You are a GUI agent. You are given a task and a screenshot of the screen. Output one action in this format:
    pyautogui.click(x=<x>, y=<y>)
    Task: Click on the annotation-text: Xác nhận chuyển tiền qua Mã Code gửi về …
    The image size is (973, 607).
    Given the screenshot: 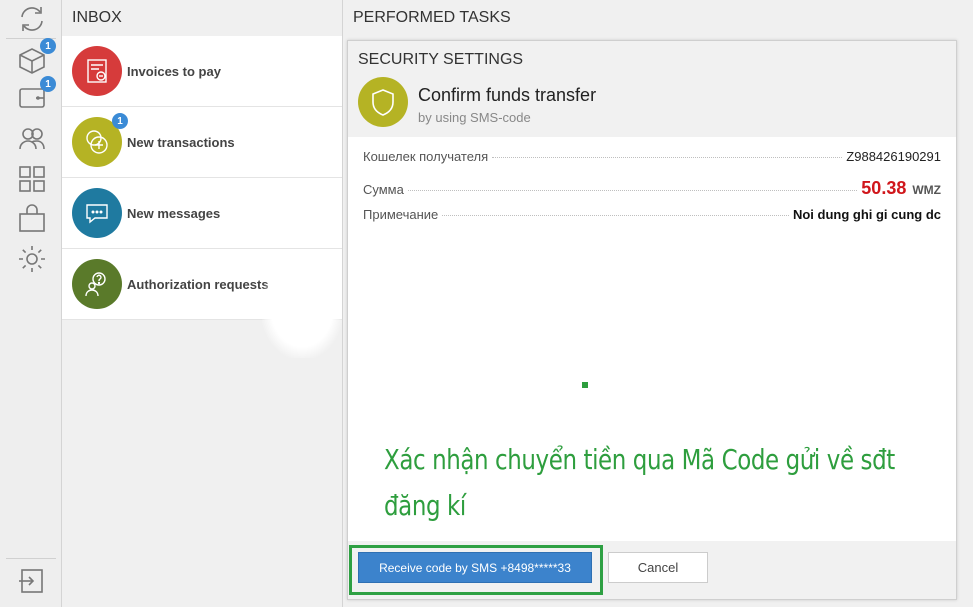 What is the action you would take?
    pyautogui.click(x=646, y=483)
    